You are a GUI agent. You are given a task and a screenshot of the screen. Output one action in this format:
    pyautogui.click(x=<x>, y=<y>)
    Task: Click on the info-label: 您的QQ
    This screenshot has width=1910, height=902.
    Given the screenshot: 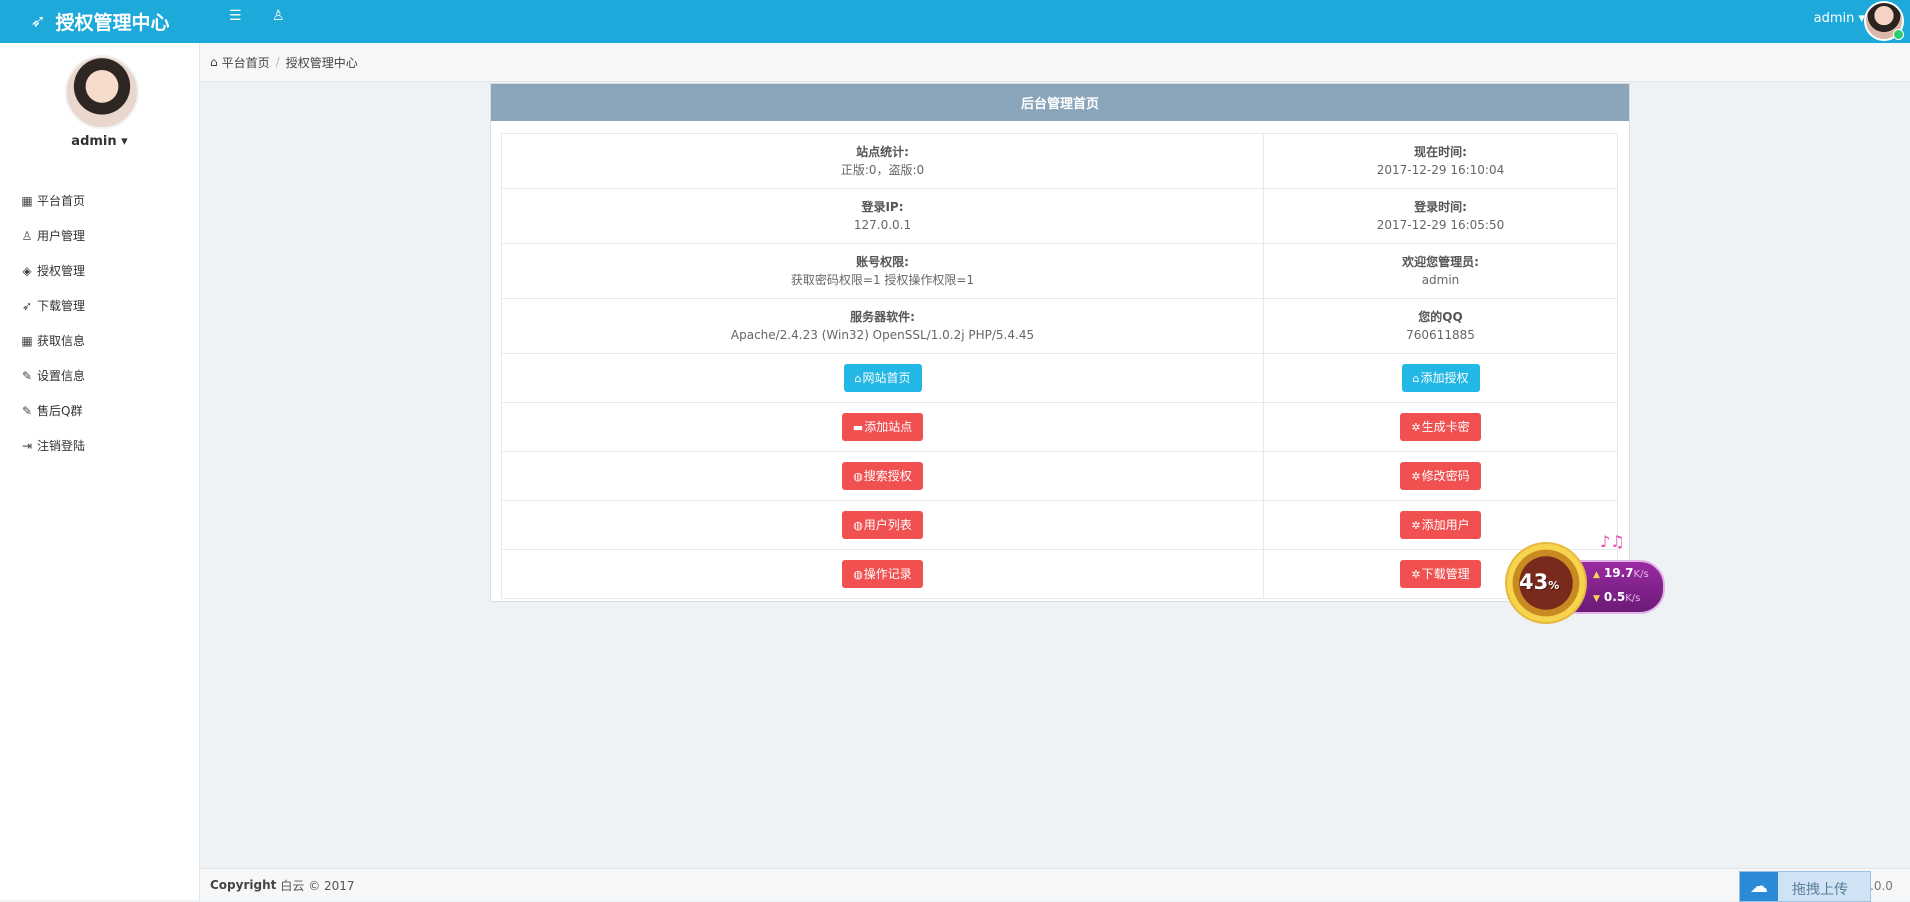 What is the action you would take?
    pyautogui.click(x=1440, y=317)
    